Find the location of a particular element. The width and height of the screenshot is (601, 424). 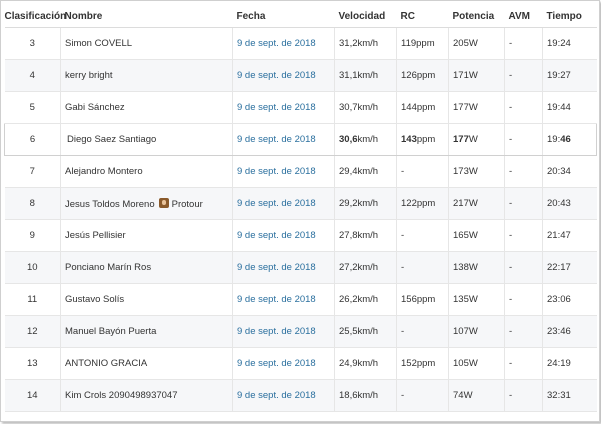

time-cell: 23:06 is located at coordinates (569, 299).